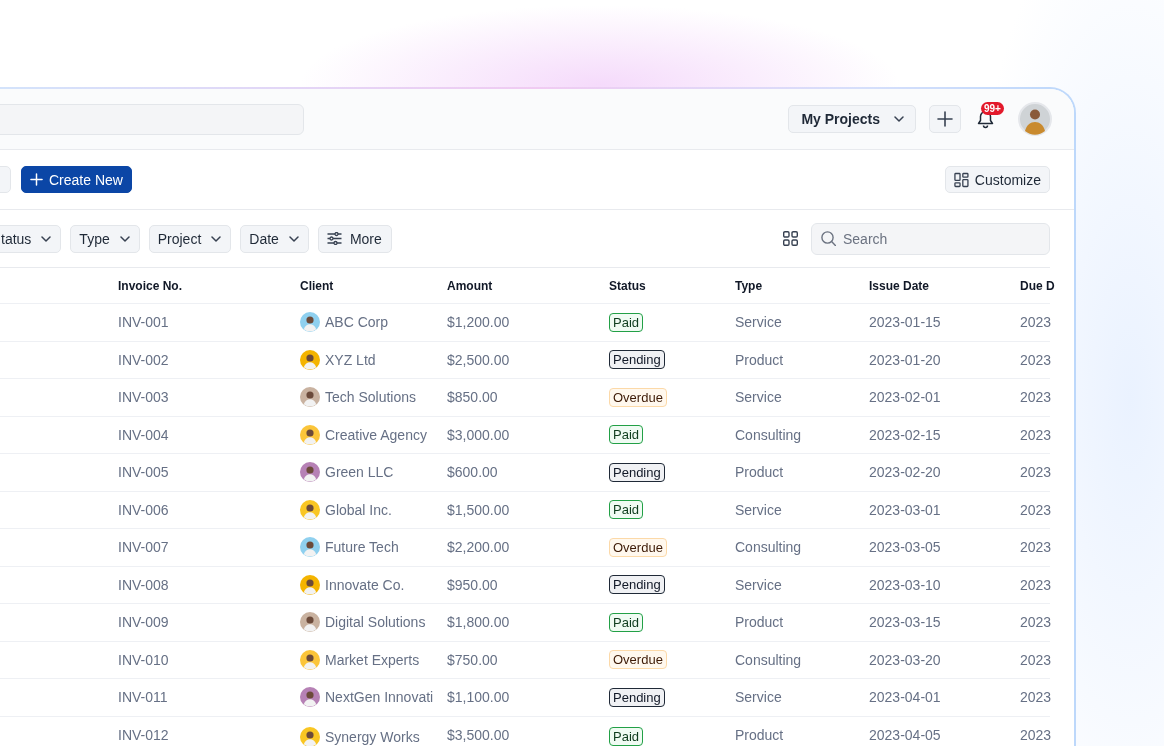 The width and height of the screenshot is (1164, 746). I want to click on search-field: Search, so click(930, 238).